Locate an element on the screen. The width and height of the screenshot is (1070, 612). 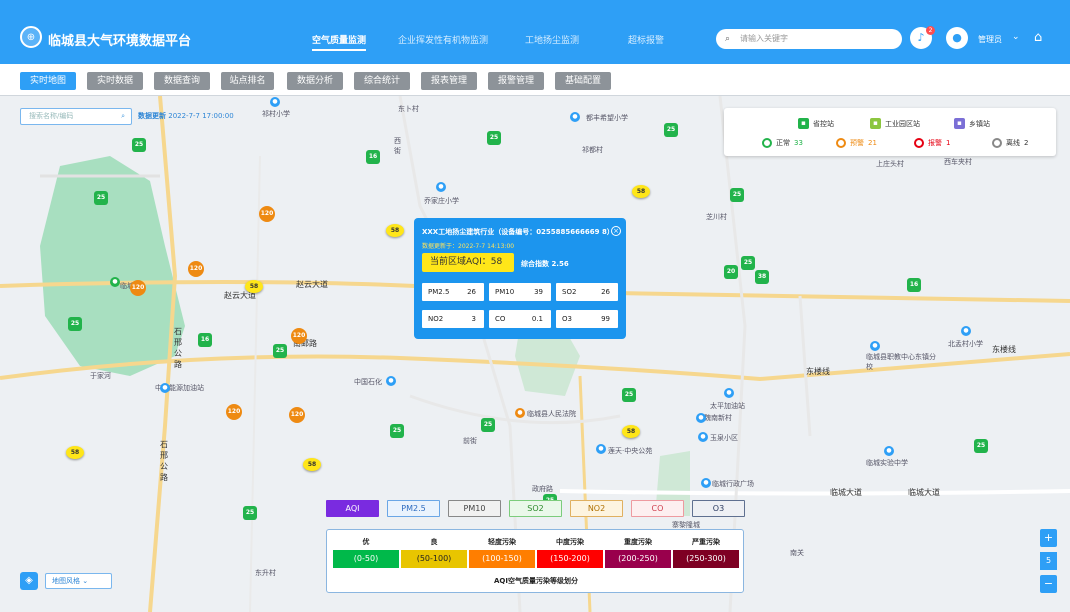
tab-config: 基础配置 is located at coordinates (583, 81).